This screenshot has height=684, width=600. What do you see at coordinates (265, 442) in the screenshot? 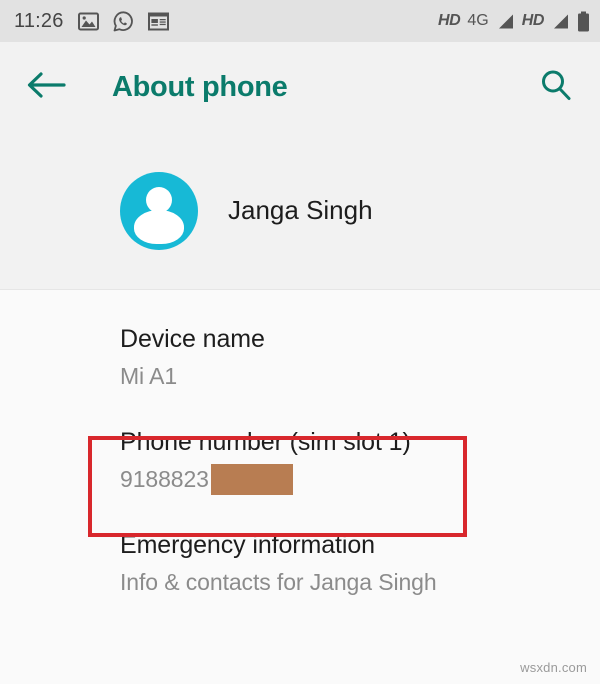
I see `list-item-title: Phone number (sim slot 1)` at bounding box center [265, 442].